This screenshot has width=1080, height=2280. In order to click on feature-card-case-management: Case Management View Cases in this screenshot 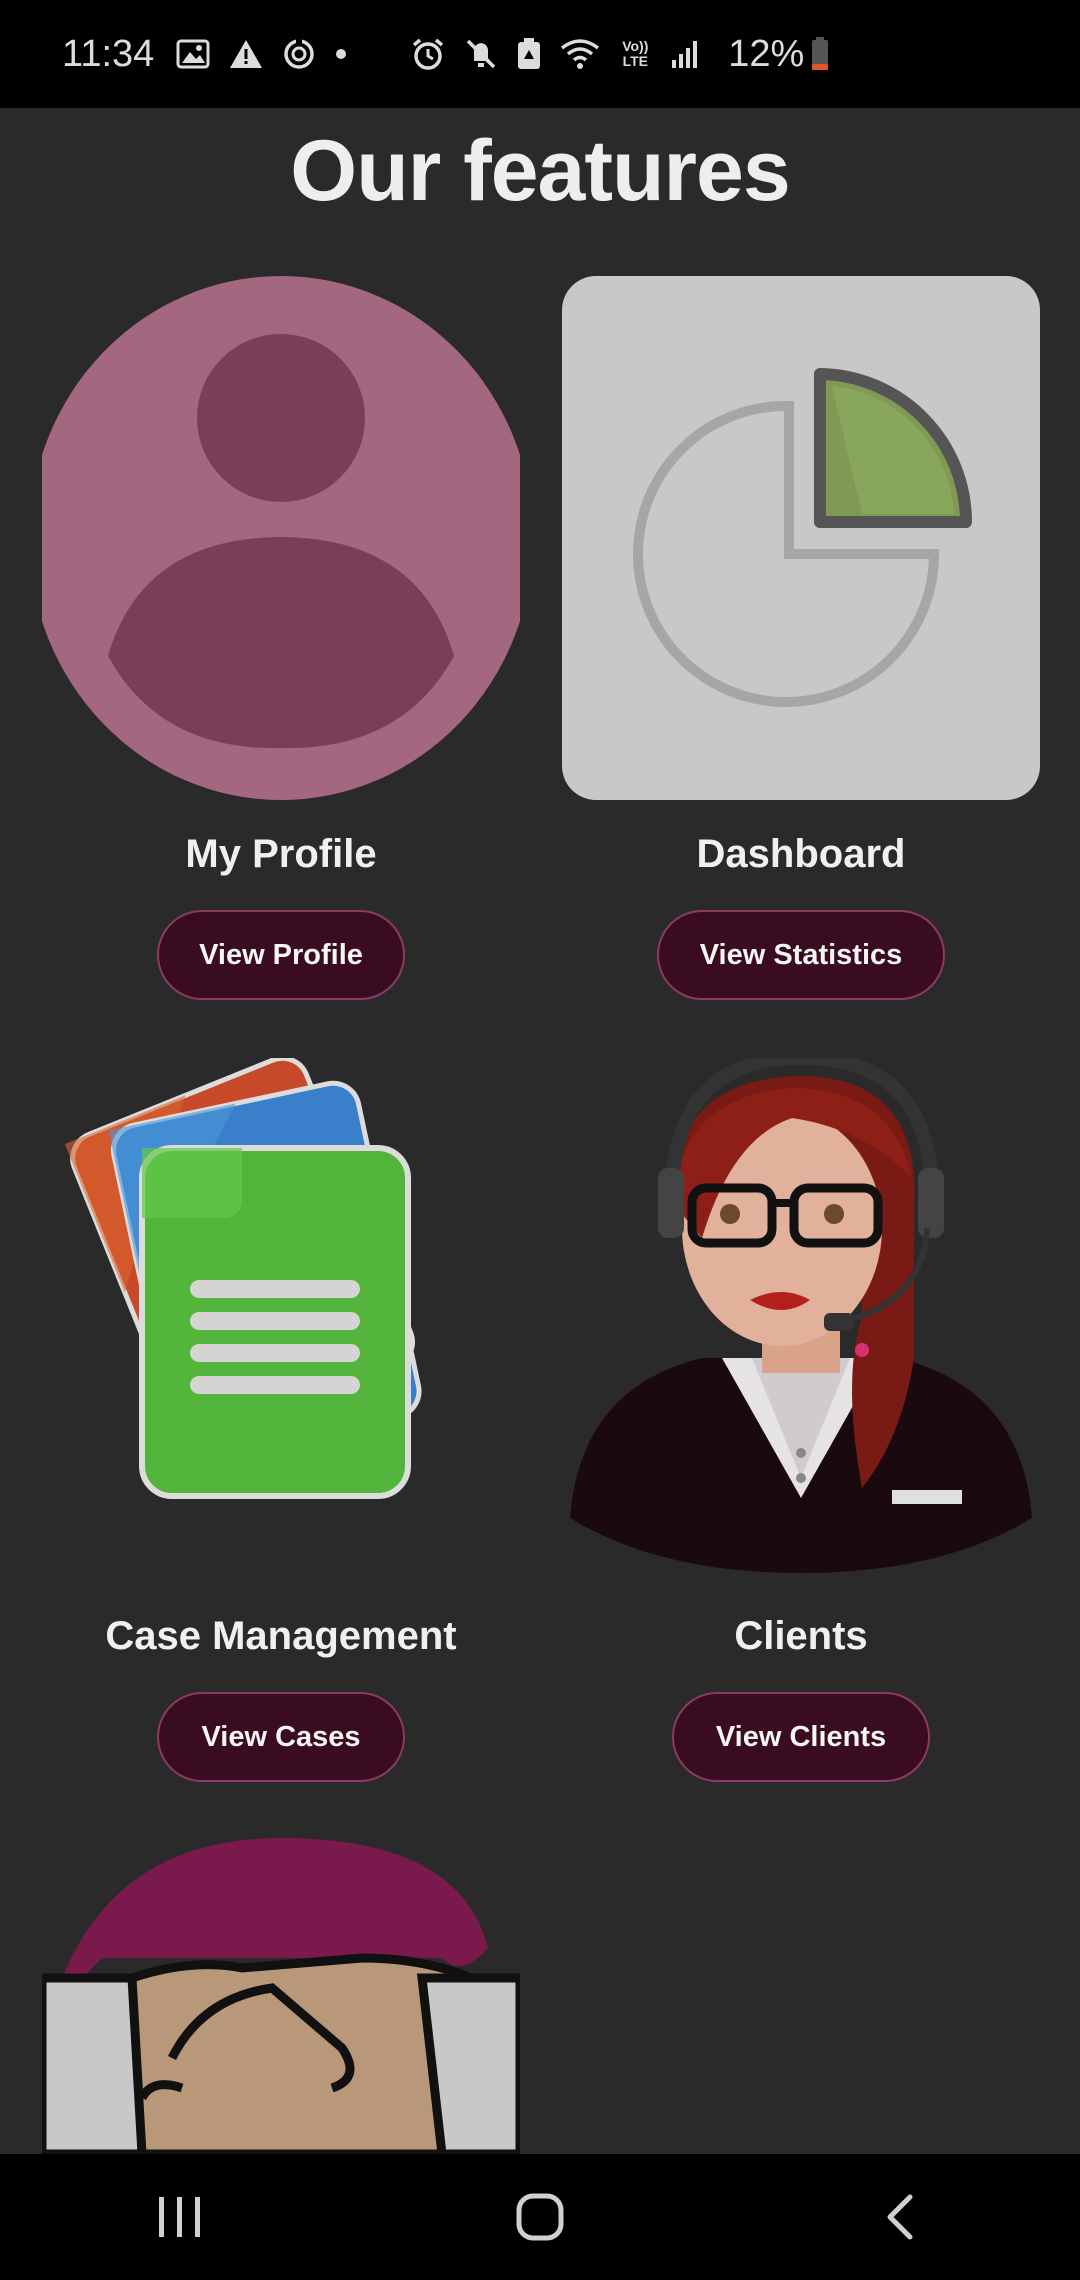, I will do `click(281, 1418)`.